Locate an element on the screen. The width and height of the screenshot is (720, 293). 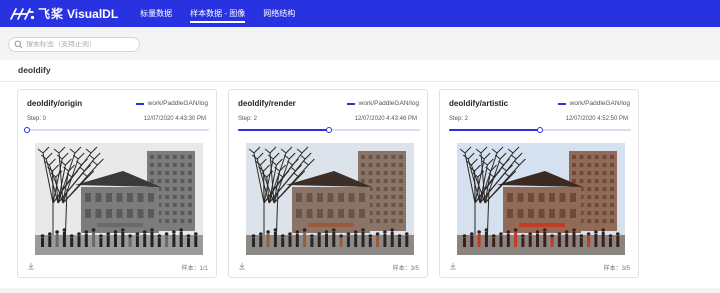
sample-count: 样本：1/1 is located at coordinates (194, 269).